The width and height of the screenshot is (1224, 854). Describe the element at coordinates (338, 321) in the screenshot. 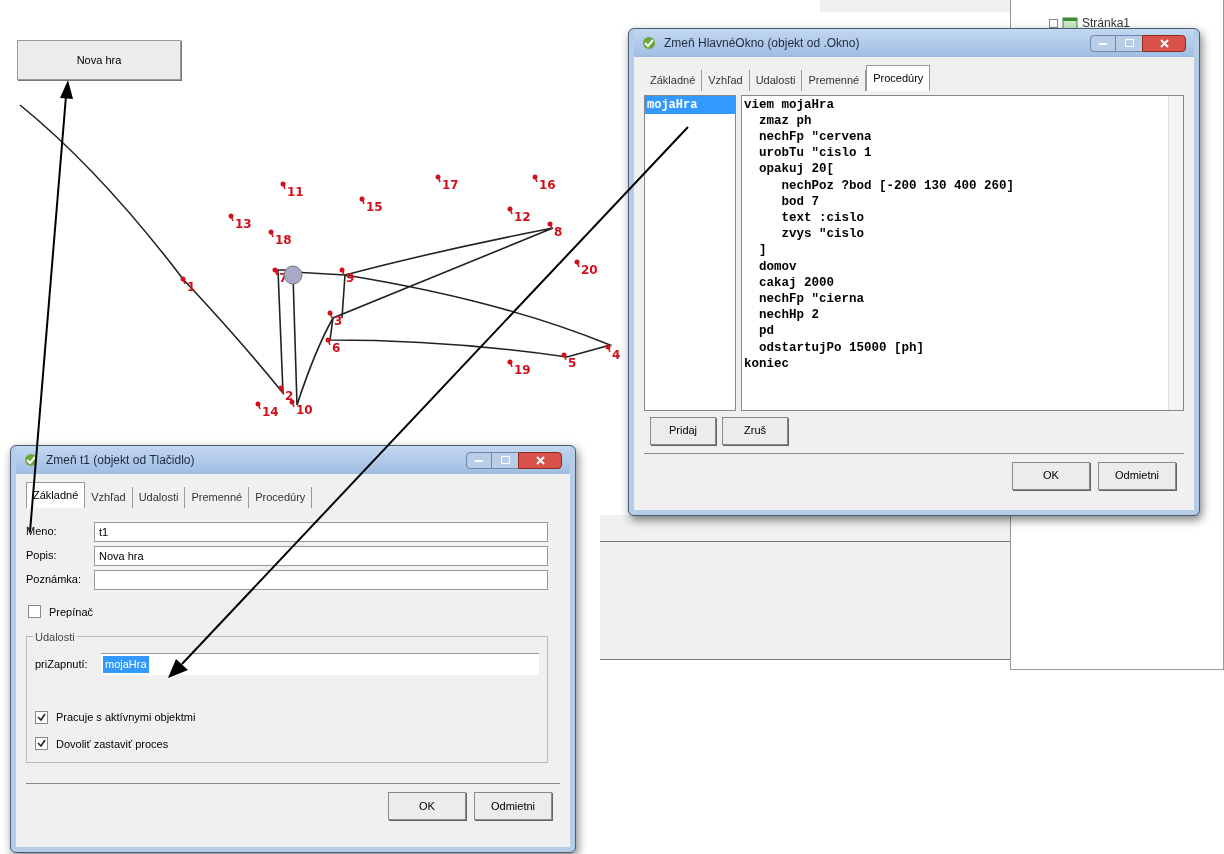

I see `point-label: 3` at that location.